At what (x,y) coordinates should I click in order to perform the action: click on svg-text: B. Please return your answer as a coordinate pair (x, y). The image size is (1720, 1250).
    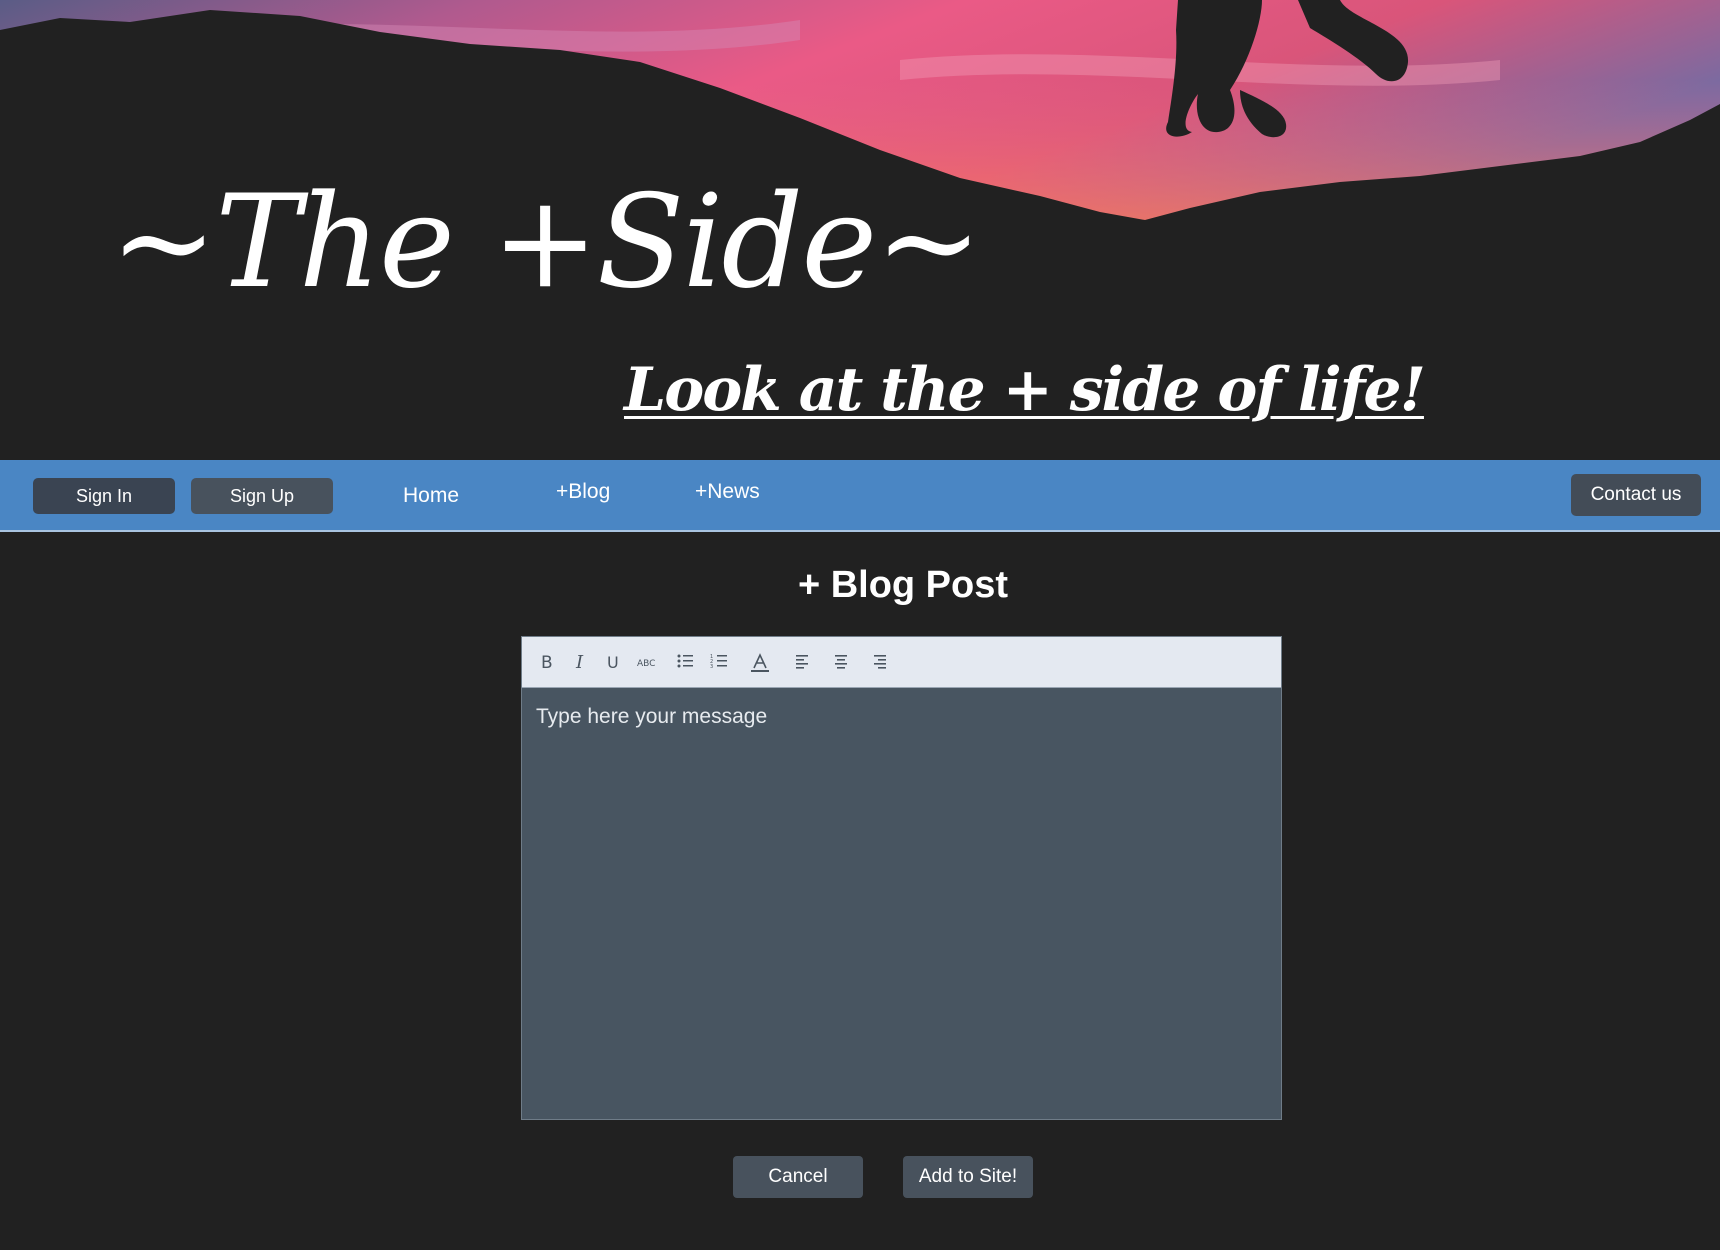
    Looking at the image, I should click on (547, 662).